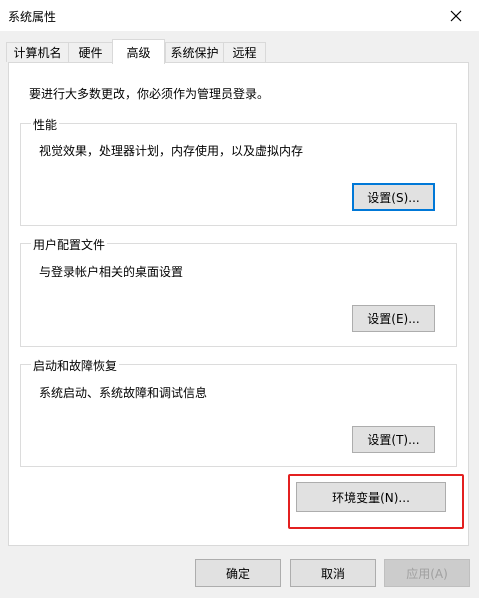 The width and height of the screenshot is (479, 598). Describe the element at coordinates (45, 124) in the screenshot. I see `performance-title: 性能` at that location.